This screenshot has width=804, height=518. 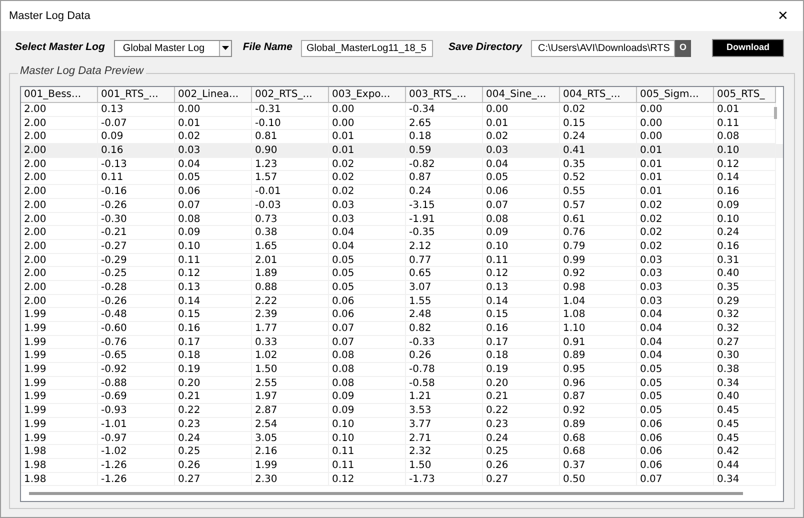 I want to click on table-cell: -1.73, so click(x=444, y=479).